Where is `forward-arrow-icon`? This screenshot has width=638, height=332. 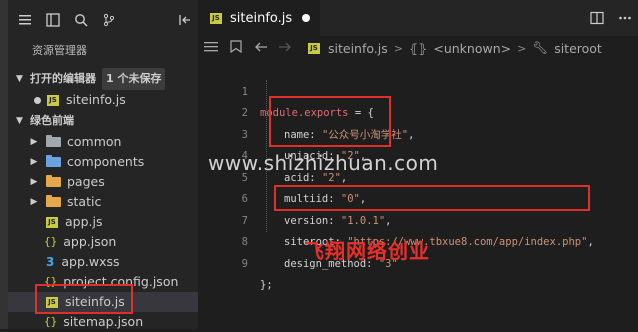
forward-arrow-icon is located at coordinates (285, 48).